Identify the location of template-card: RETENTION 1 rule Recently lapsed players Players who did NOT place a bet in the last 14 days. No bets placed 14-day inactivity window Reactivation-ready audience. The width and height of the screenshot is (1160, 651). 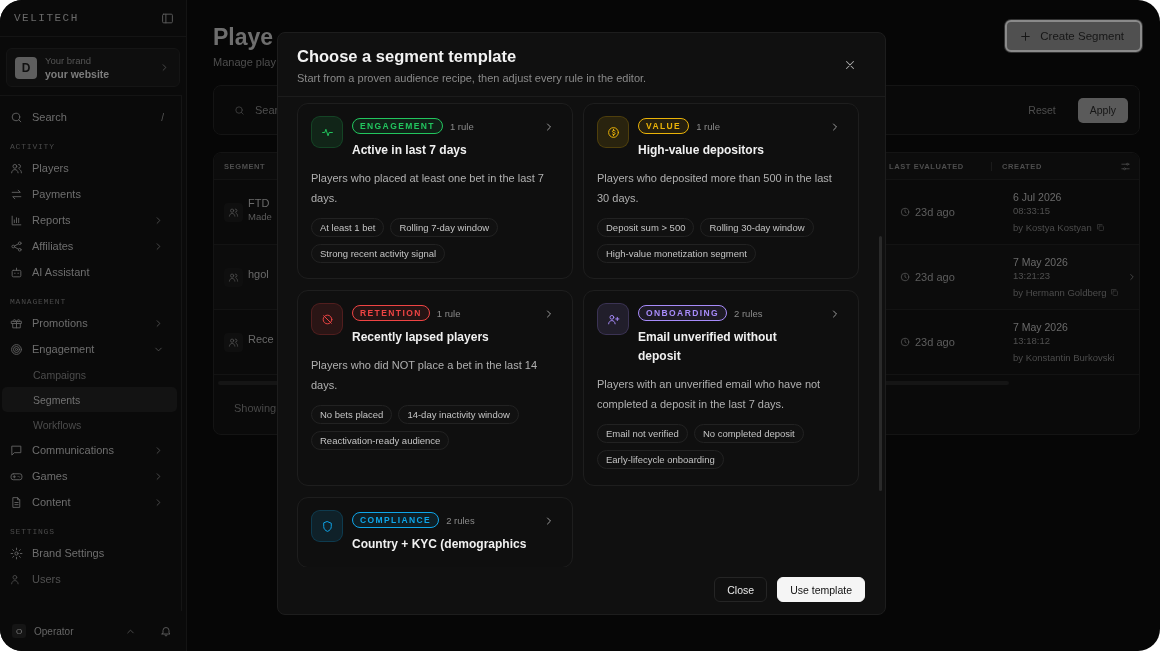
(435, 388).